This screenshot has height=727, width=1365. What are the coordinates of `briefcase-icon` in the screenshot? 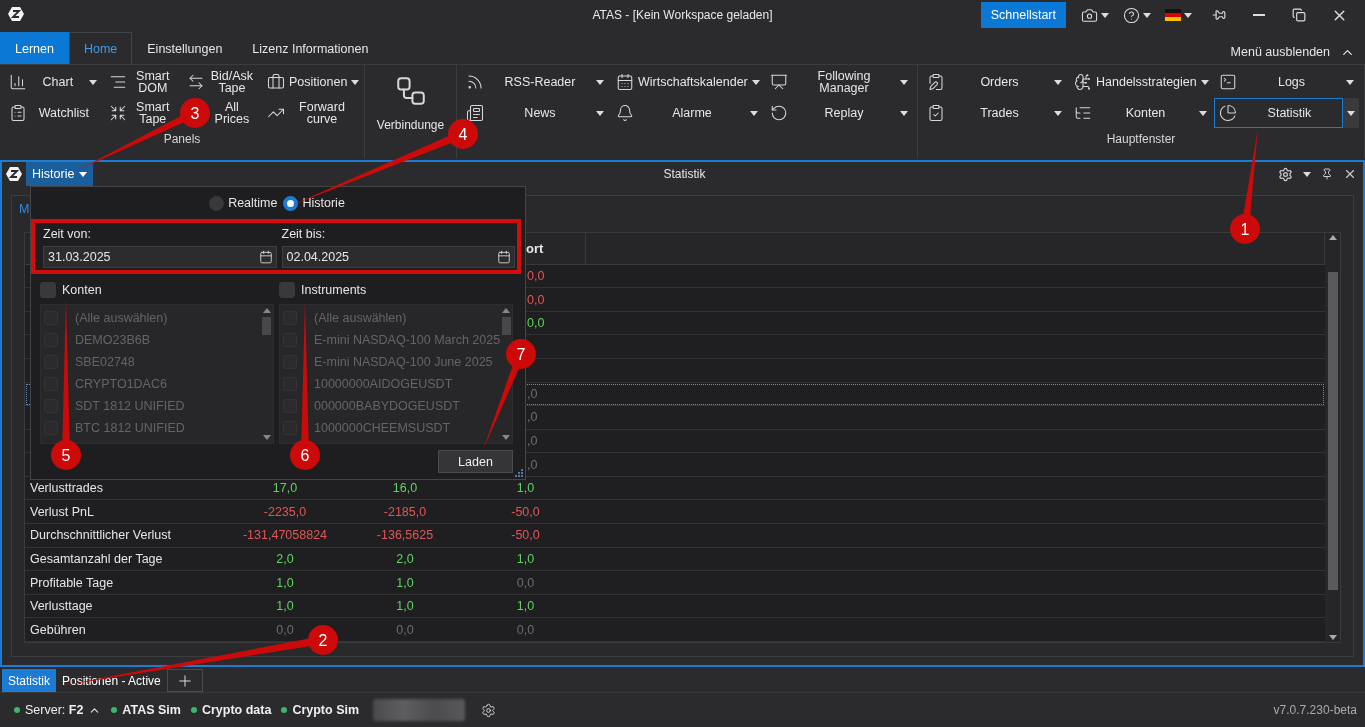 It's located at (276, 82).